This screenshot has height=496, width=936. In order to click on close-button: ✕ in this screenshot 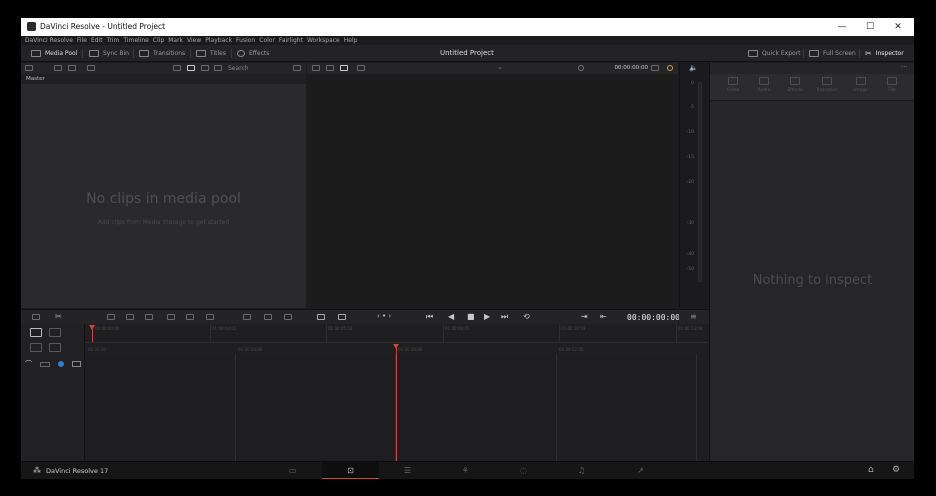, I will do `click(898, 27)`.